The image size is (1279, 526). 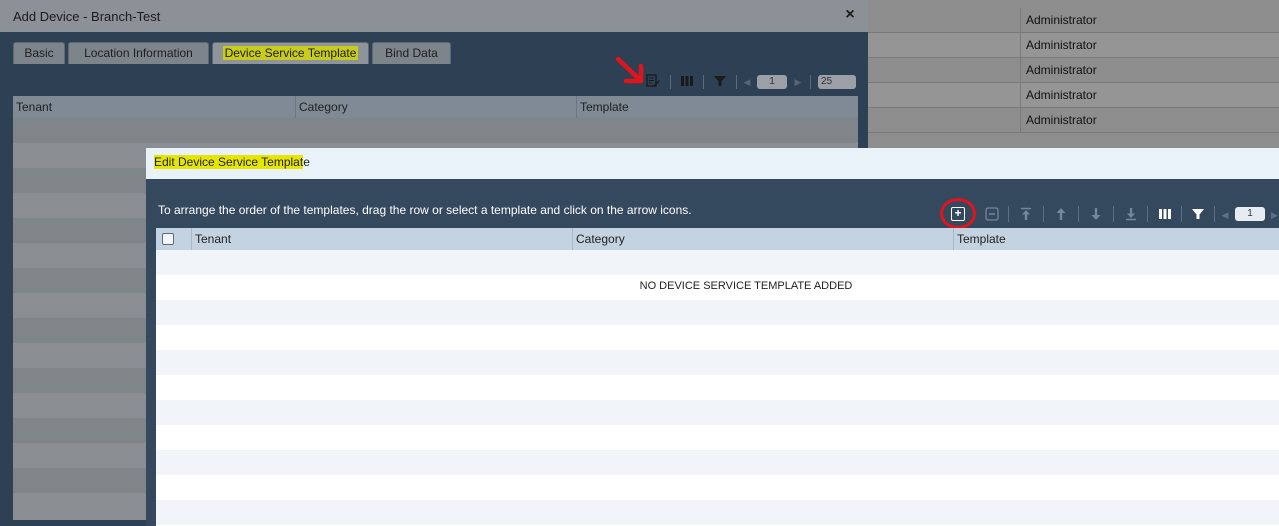 I want to click on tab-label: Bind Data, so click(x=411, y=53).